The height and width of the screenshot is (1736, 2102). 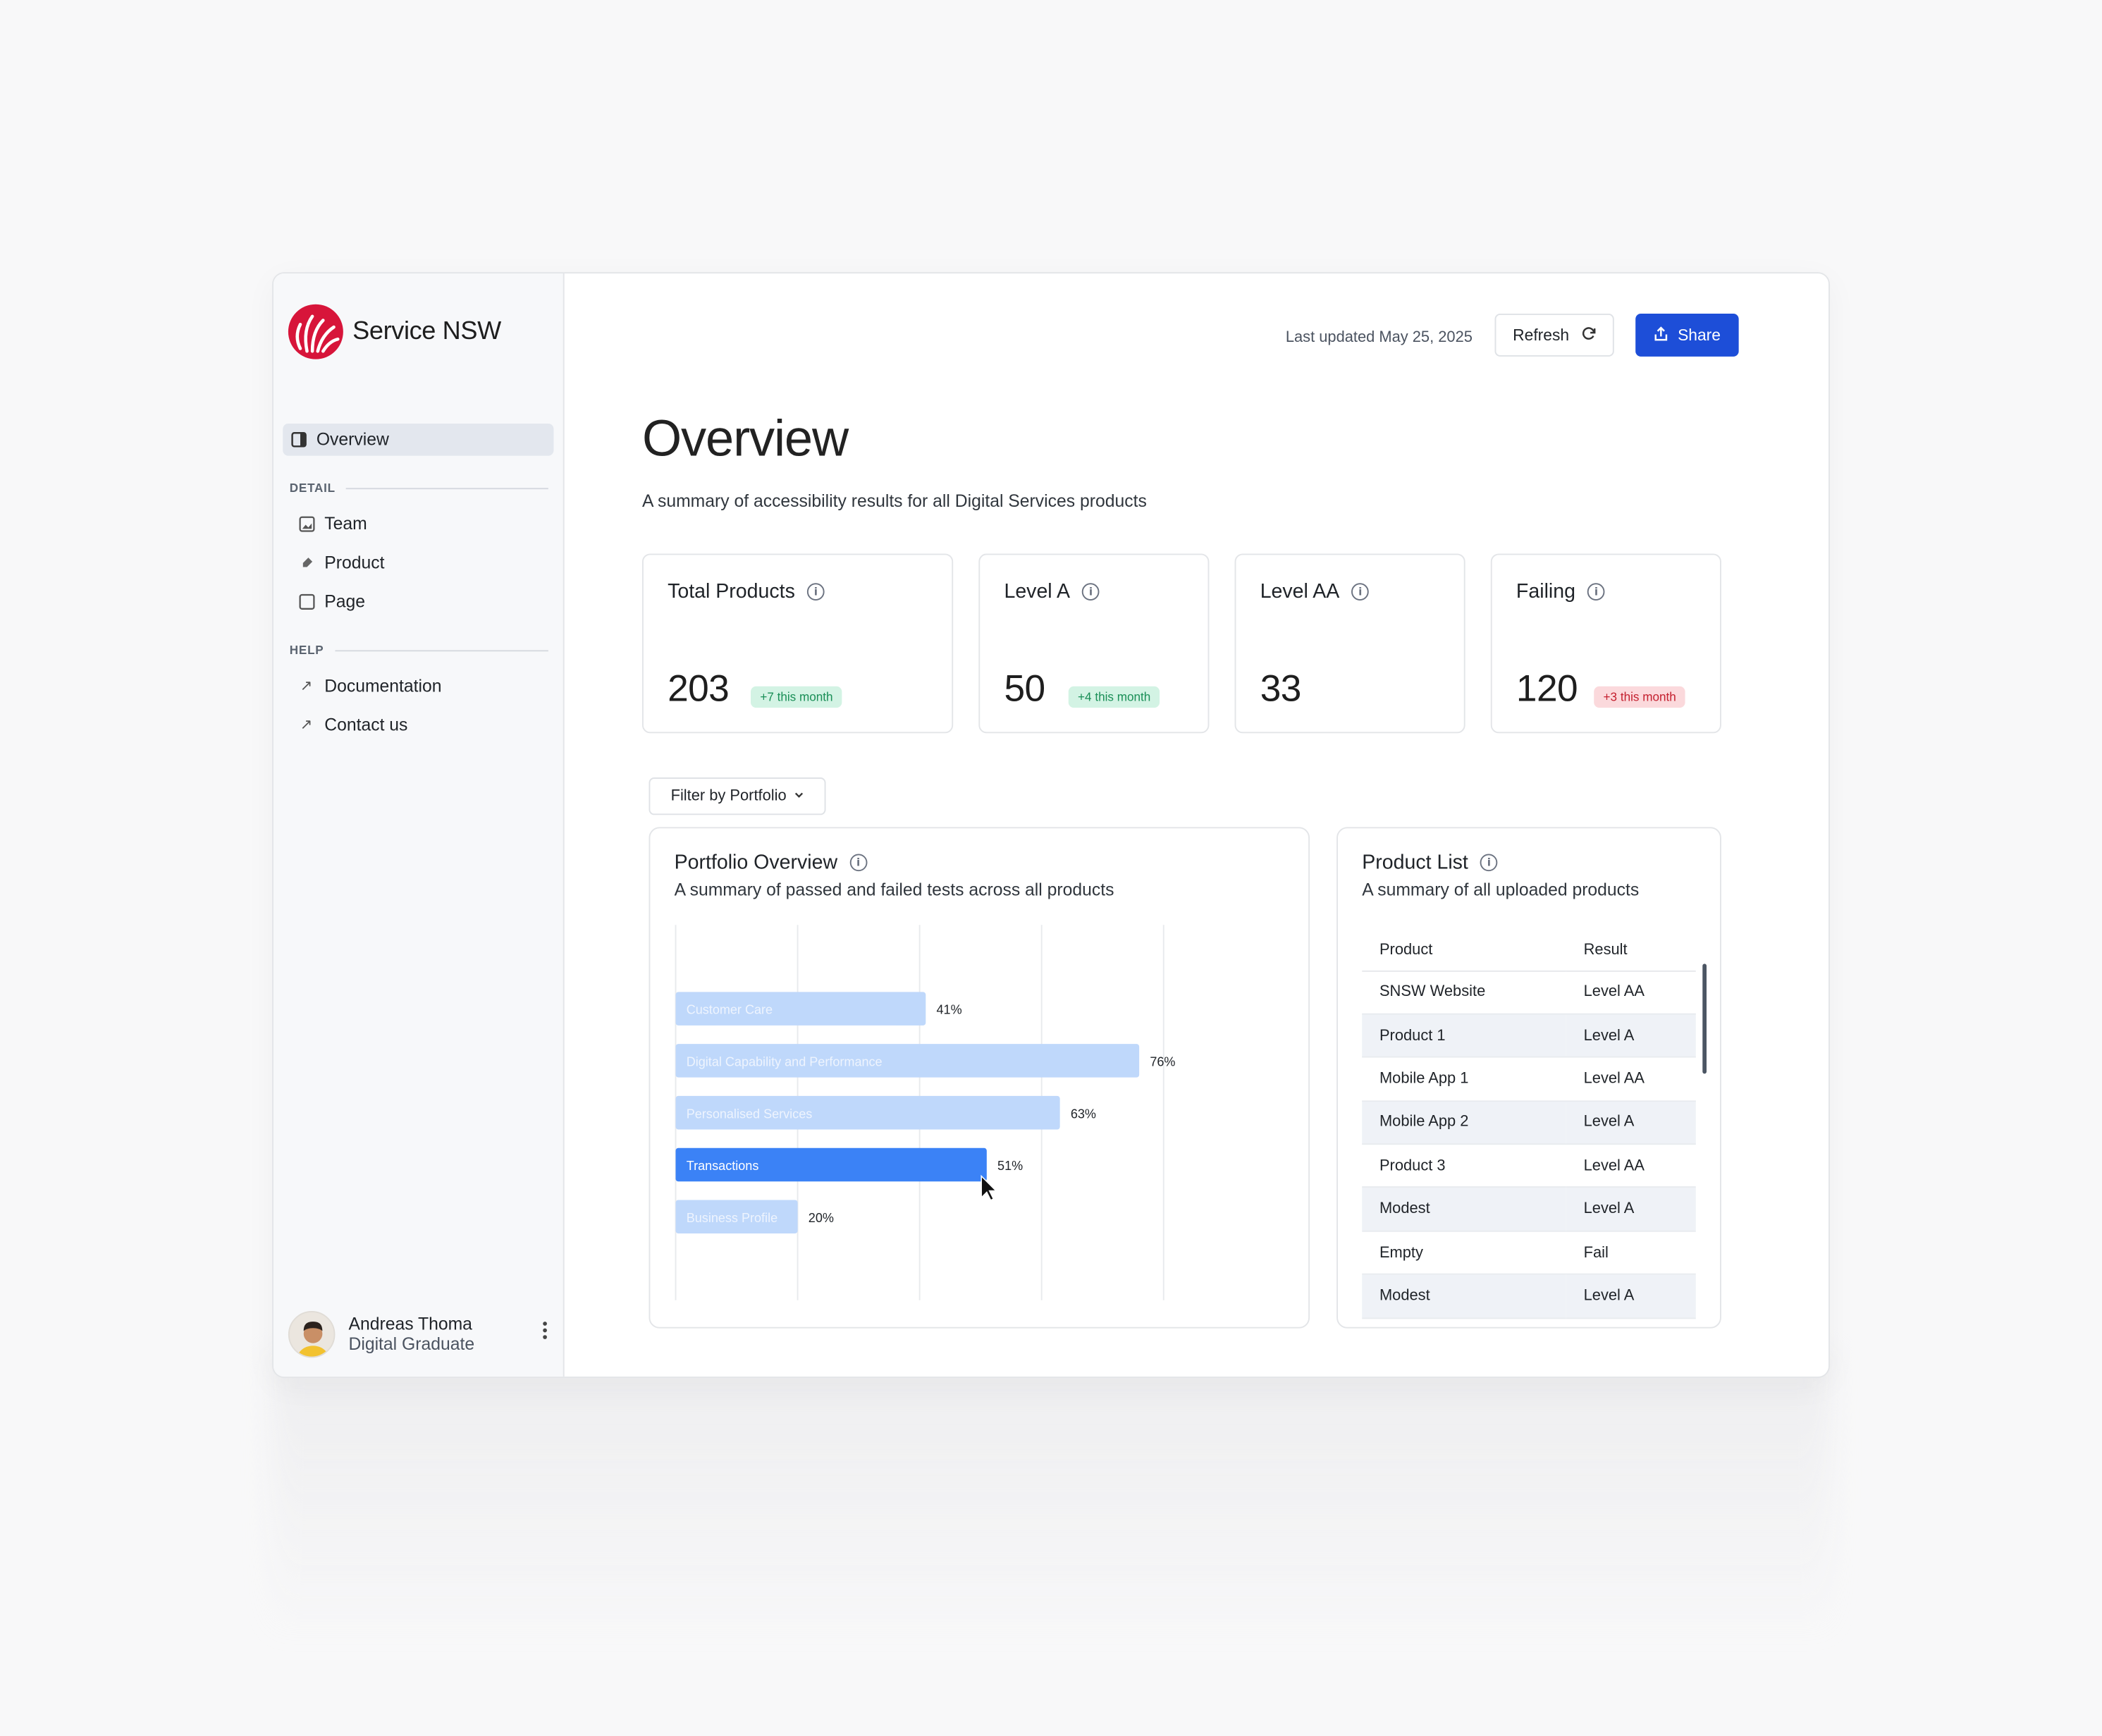 I want to click on panel-title: Product List, so click(x=1415, y=862).